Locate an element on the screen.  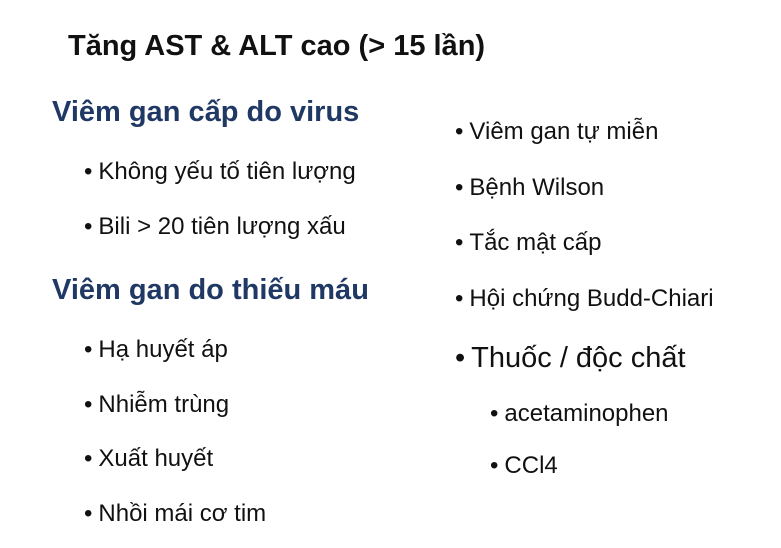
slide-title: Tăng AST & ALT cao (> 15 lần) is located at coordinates (277, 46).